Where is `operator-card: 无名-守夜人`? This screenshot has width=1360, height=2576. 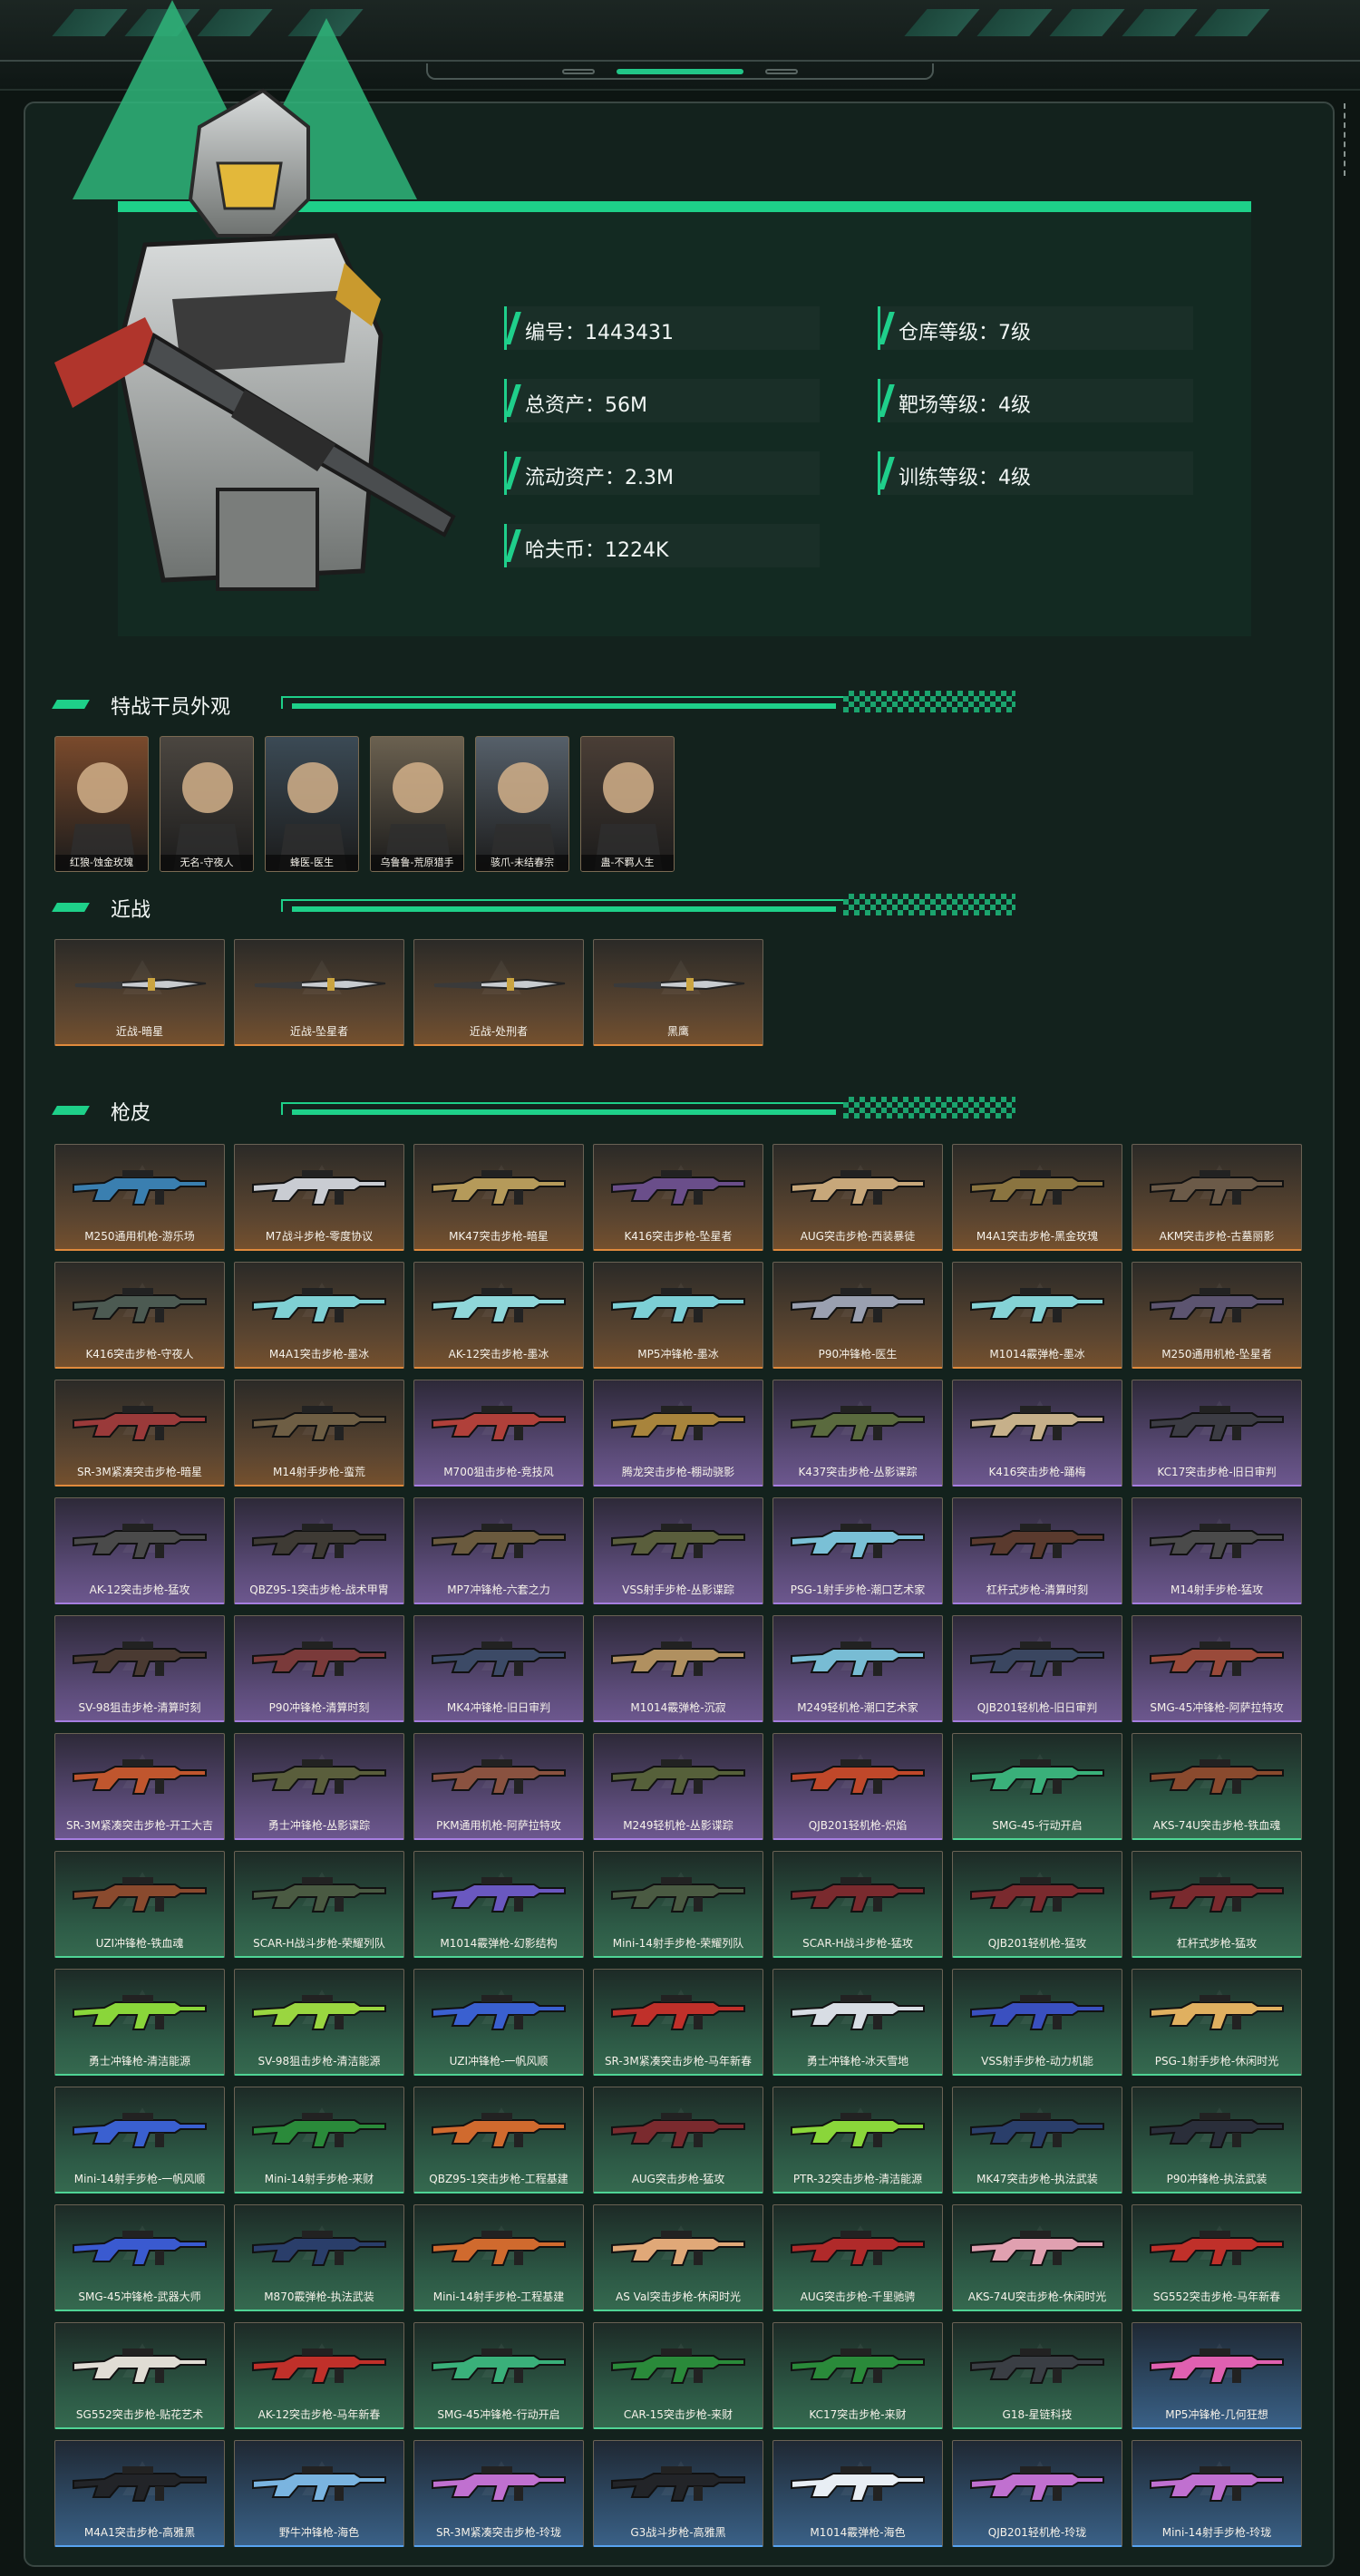
operator-card: 无名-守夜人 is located at coordinates (207, 804).